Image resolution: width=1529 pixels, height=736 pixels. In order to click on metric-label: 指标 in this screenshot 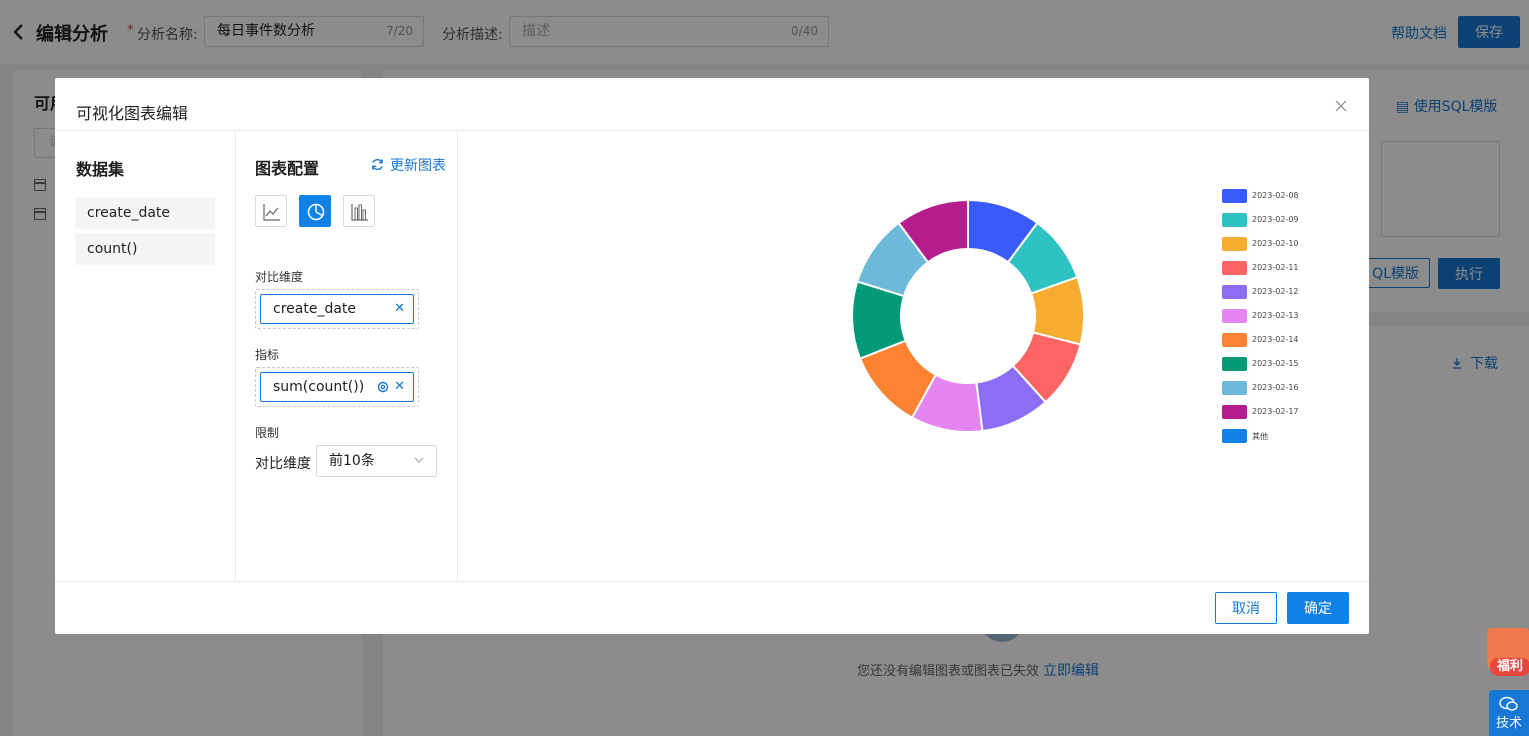, I will do `click(267, 355)`.